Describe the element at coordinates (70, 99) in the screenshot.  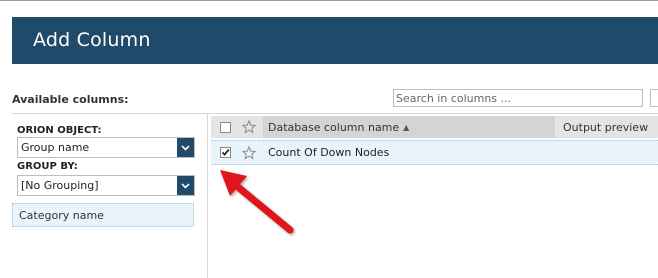
I see `available-columns-label: Available columns:` at that location.